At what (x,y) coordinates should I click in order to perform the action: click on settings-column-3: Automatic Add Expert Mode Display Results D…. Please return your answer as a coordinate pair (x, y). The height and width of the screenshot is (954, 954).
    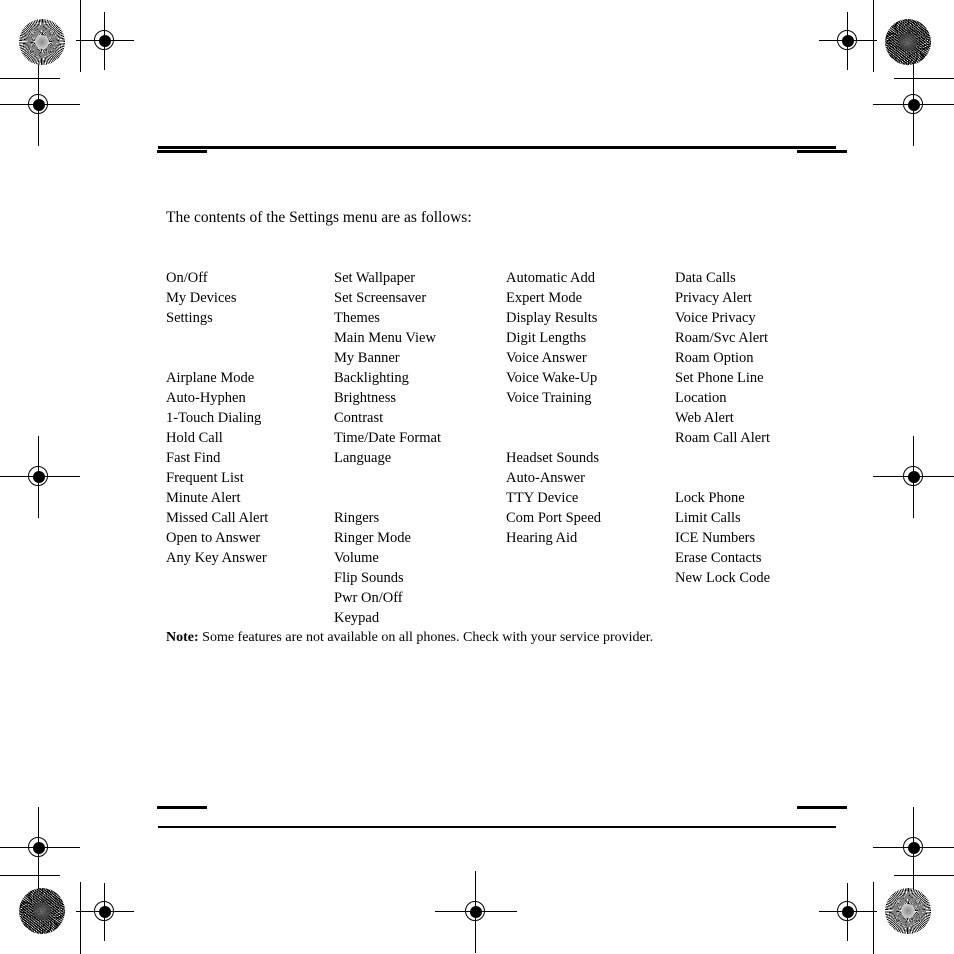
    Looking at the image, I should click on (588, 408).